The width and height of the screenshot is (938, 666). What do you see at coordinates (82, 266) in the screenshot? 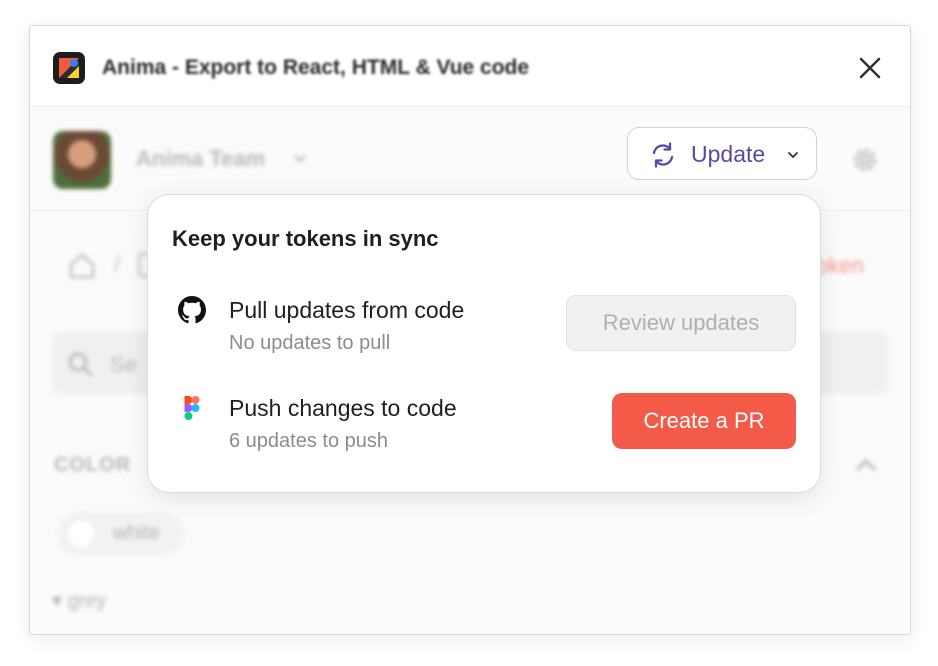
I see `home-icon` at bounding box center [82, 266].